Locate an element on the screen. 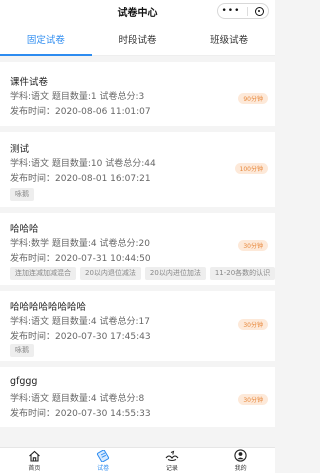 This screenshot has width=320, height=473. exam-title: 课件试卷 is located at coordinates (29, 82).